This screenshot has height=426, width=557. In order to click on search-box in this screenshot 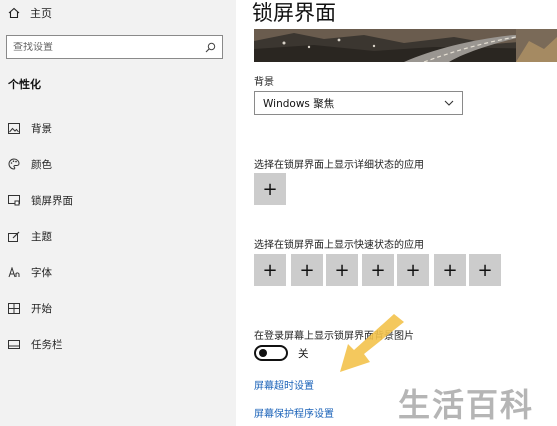, I will do `click(114, 47)`.